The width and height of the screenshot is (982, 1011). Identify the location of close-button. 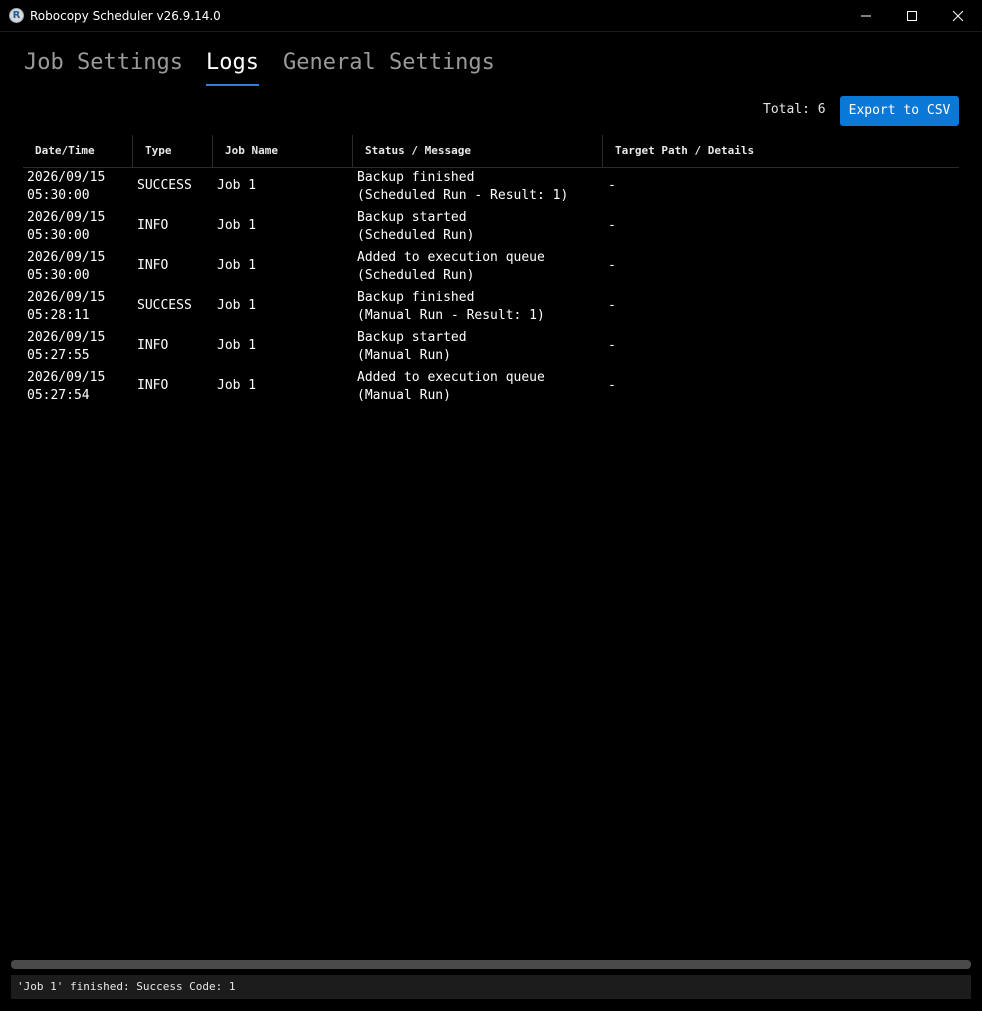
(958, 16).